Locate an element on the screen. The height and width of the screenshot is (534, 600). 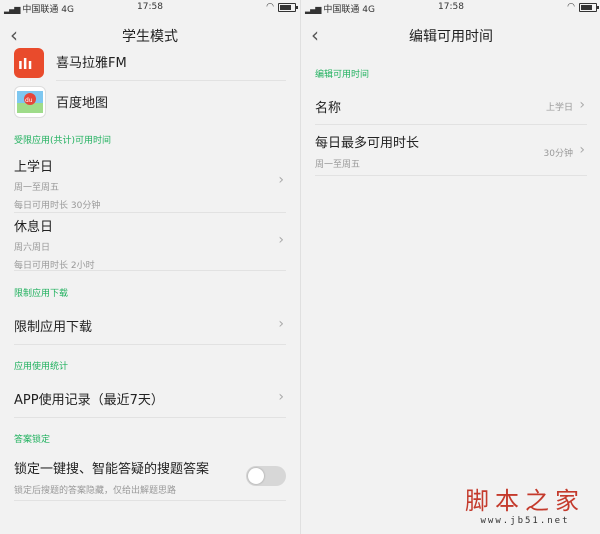
watermark-logo: 脚本之家 www.jb51.net is located at coordinates (525, 506).